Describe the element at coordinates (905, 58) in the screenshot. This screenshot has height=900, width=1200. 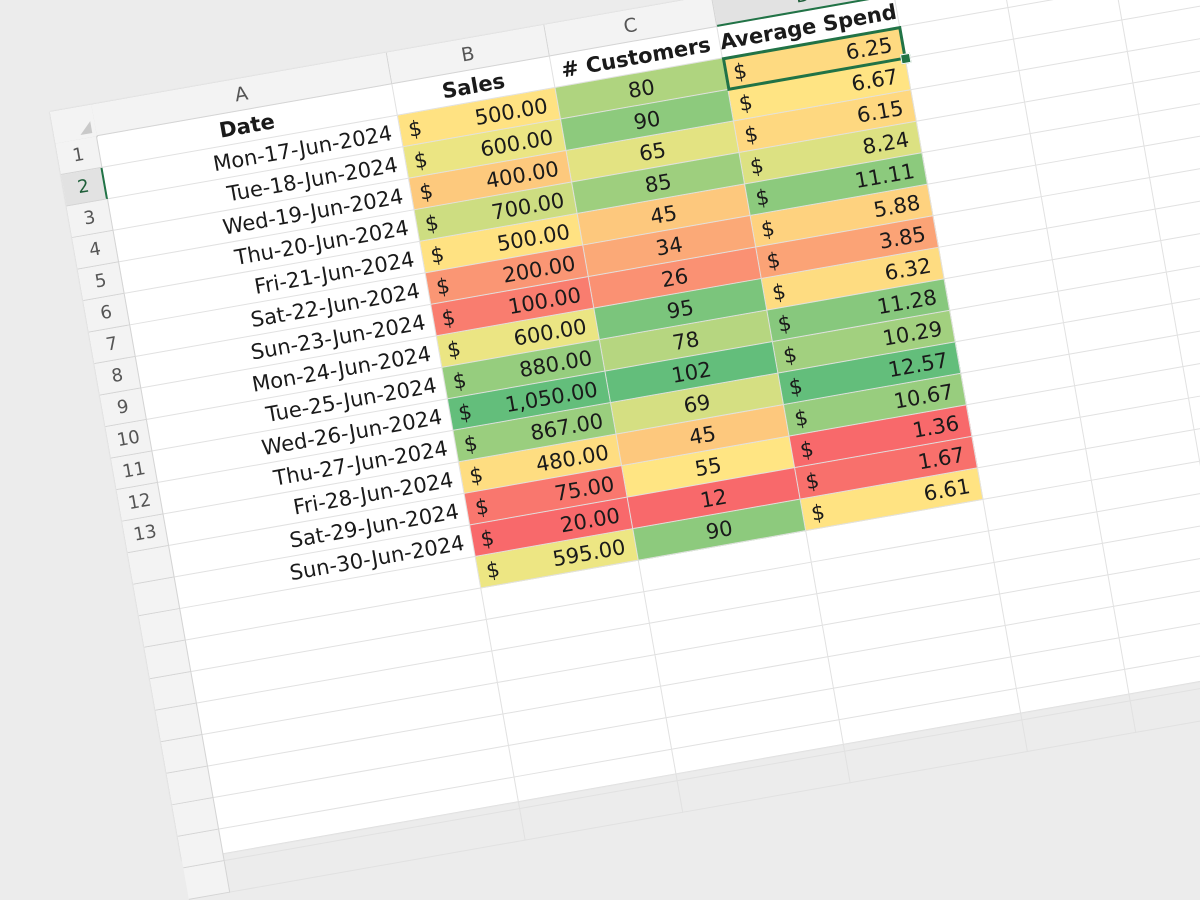
I see `fill-handle` at that location.